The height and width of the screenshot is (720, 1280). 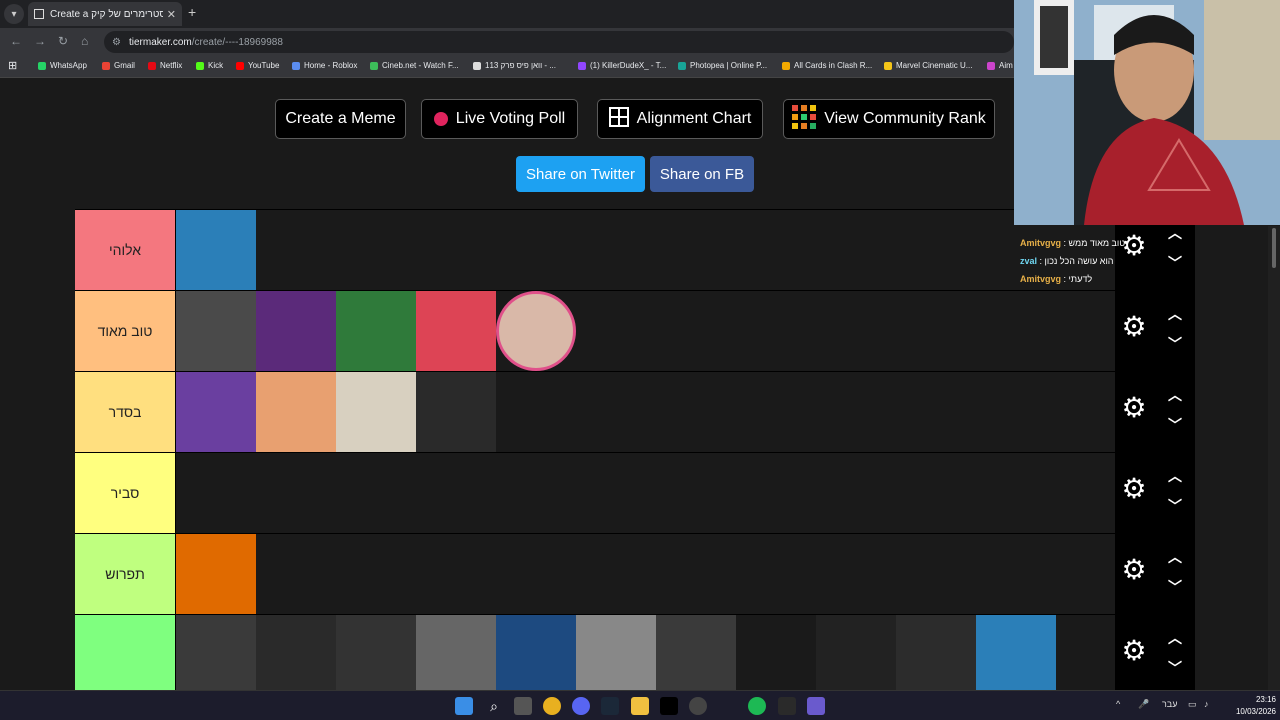 What do you see at coordinates (1274, 458) in the screenshot?
I see `page-scrollbar` at bounding box center [1274, 458].